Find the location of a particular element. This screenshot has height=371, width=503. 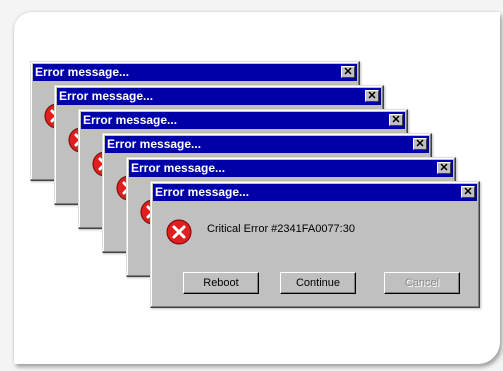

error-message-text: Critical Error #2341FA0077:30 is located at coordinates (281, 229).